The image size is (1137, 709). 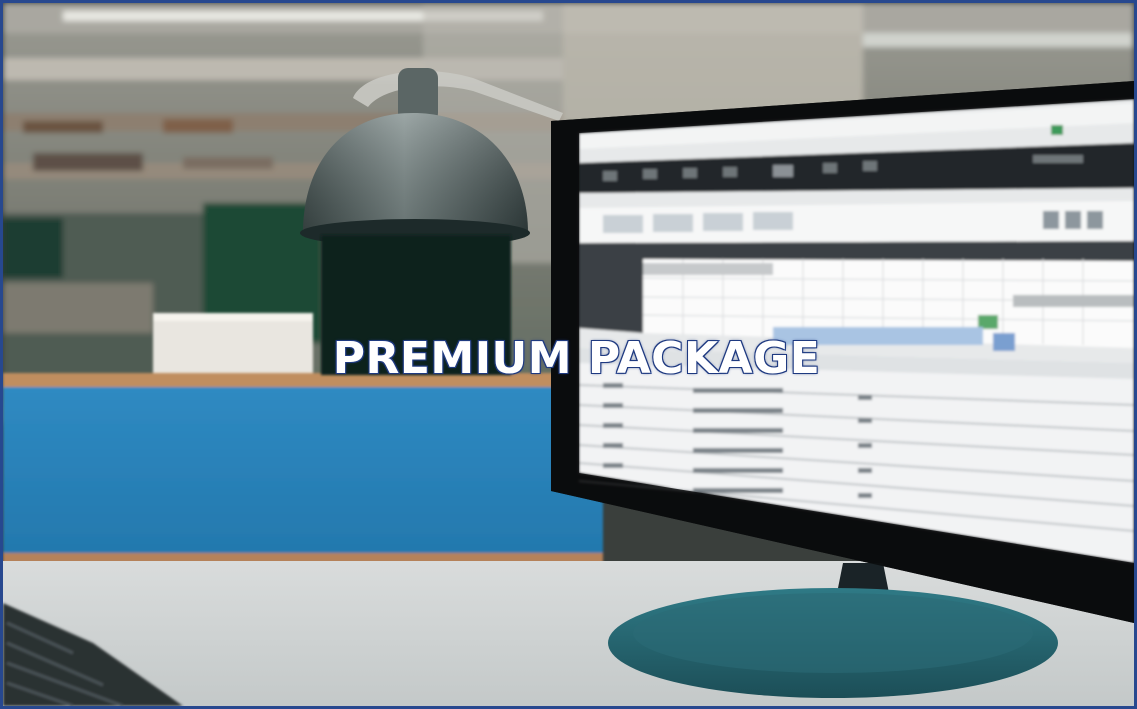 I want to click on headline-title: PREMIUM PACKAGE, so click(x=576, y=358).